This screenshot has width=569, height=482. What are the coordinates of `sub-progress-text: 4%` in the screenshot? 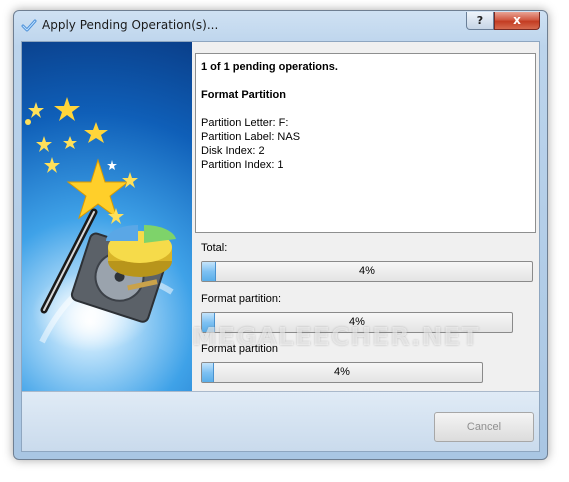 It's located at (342, 372).